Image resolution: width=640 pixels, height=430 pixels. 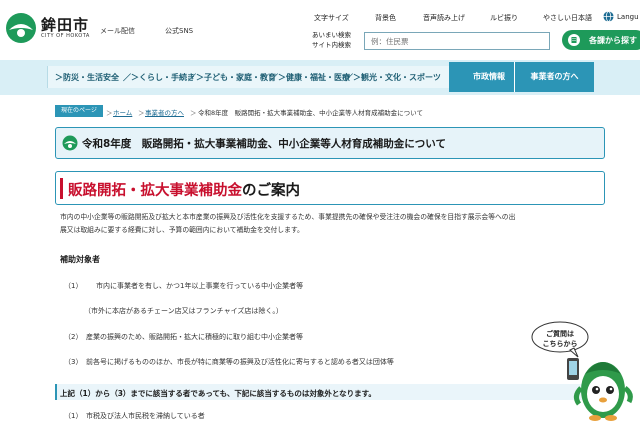 What do you see at coordinates (179, 31) in the screenshot?
I see `official-sns-link: 公式SNS` at bounding box center [179, 31].